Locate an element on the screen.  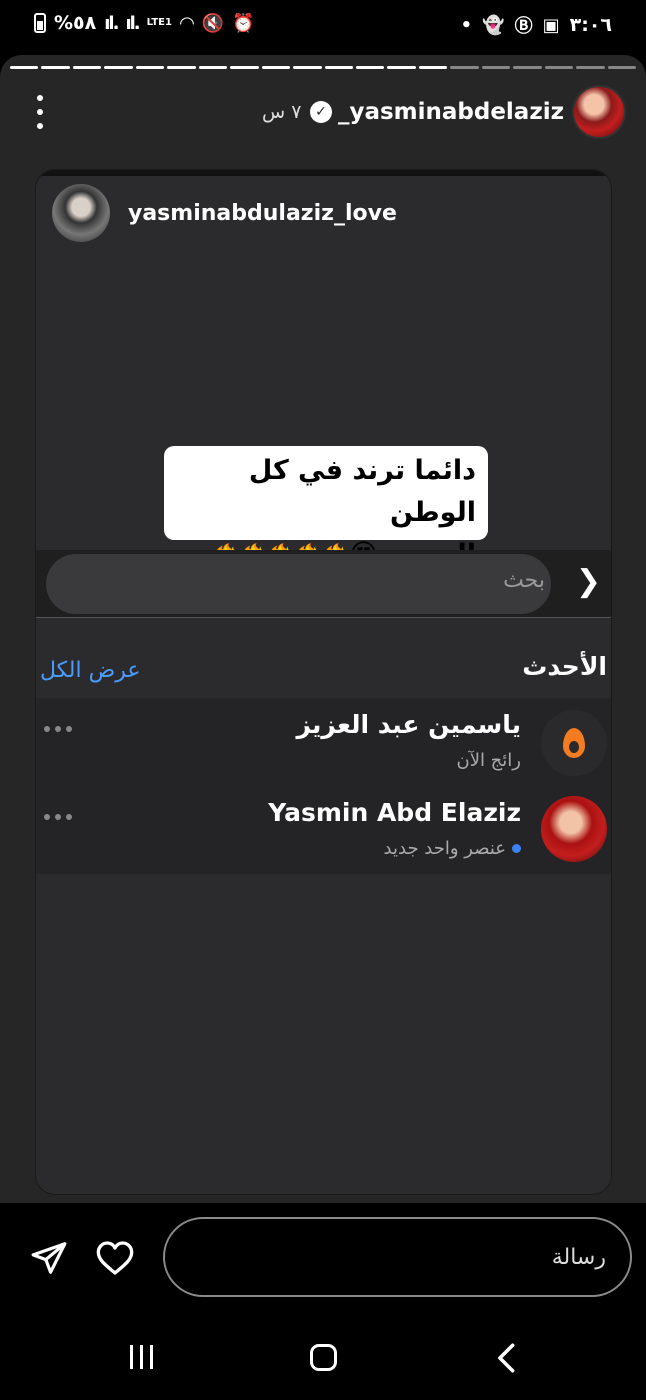
recent-apps-button is located at coordinates (141, 1357).